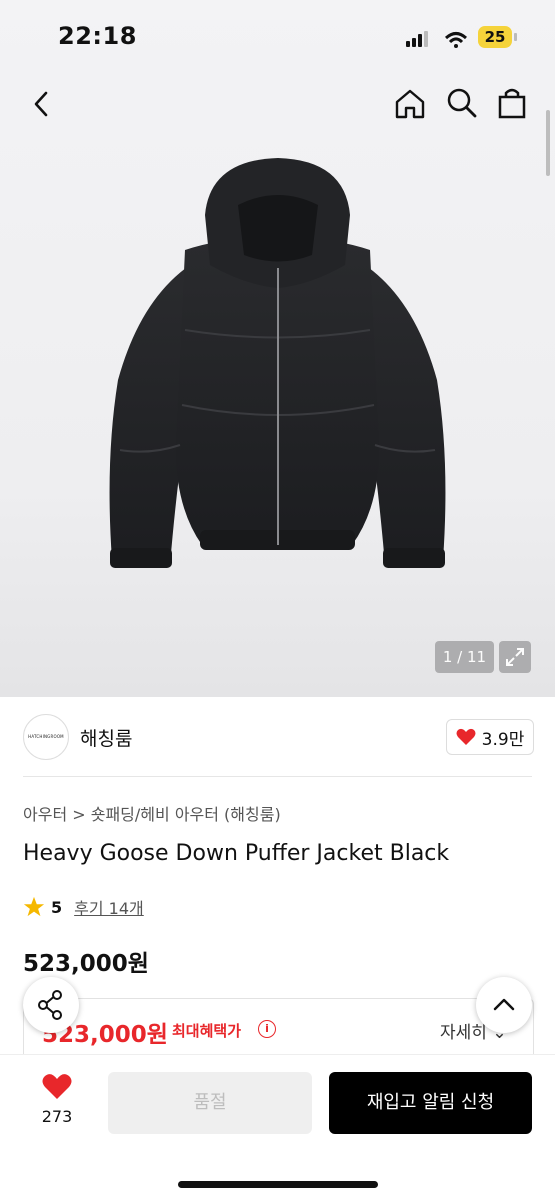 The image size is (555, 1201). Describe the element at coordinates (152, 813) in the screenshot. I see `breadcrumb: 아우터 > 숏패딩/헤비 아우터 (해칭룸)` at that location.